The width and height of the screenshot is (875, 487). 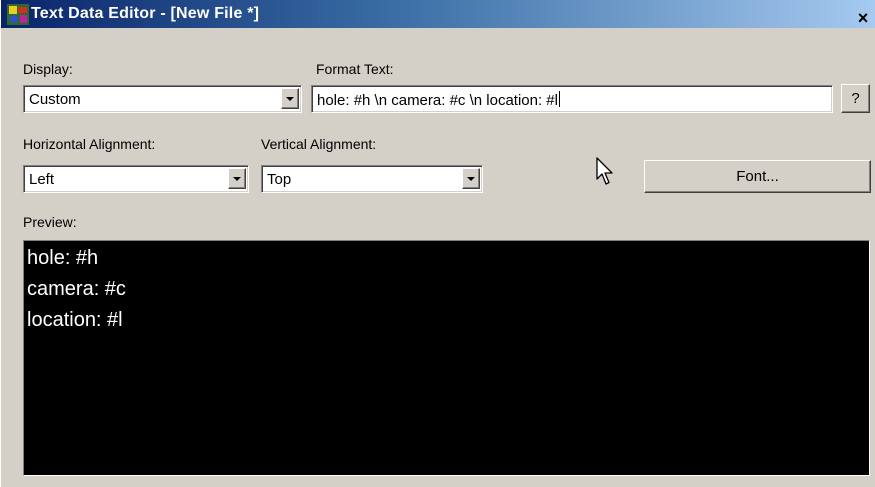 I want to click on preview-line-1: hole: #h, so click(x=63, y=258).